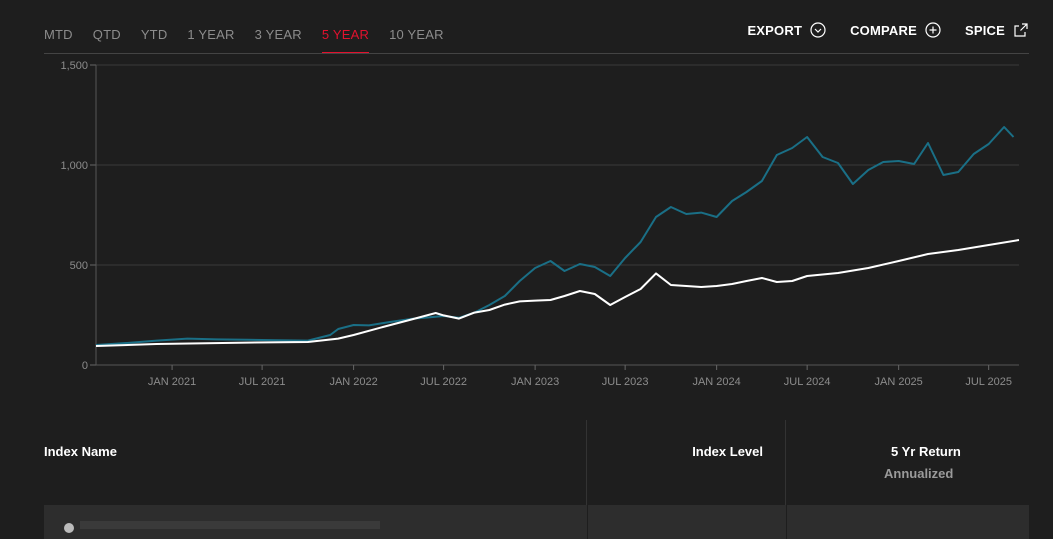  Describe the element at coordinates (107, 27) in the screenshot. I see `tab-qtd: QTD` at that location.